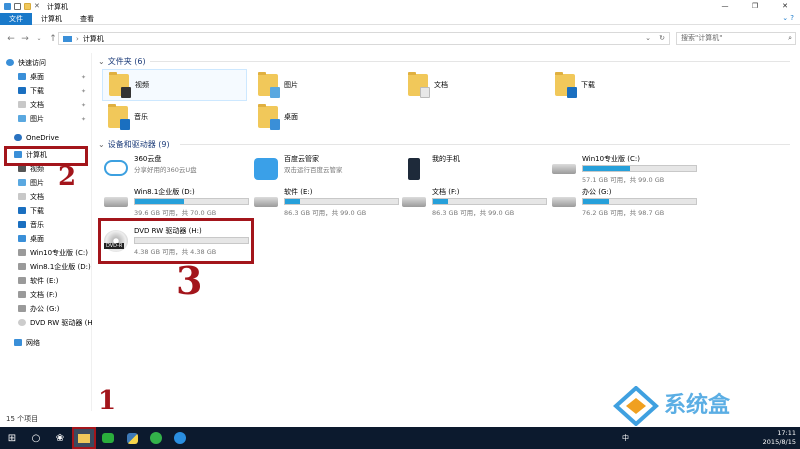 The image size is (800, 449). Describe the element at coordinates (39, 38) in the screenshot. I see `recent-dropdown-icon: ⌄` at that location.